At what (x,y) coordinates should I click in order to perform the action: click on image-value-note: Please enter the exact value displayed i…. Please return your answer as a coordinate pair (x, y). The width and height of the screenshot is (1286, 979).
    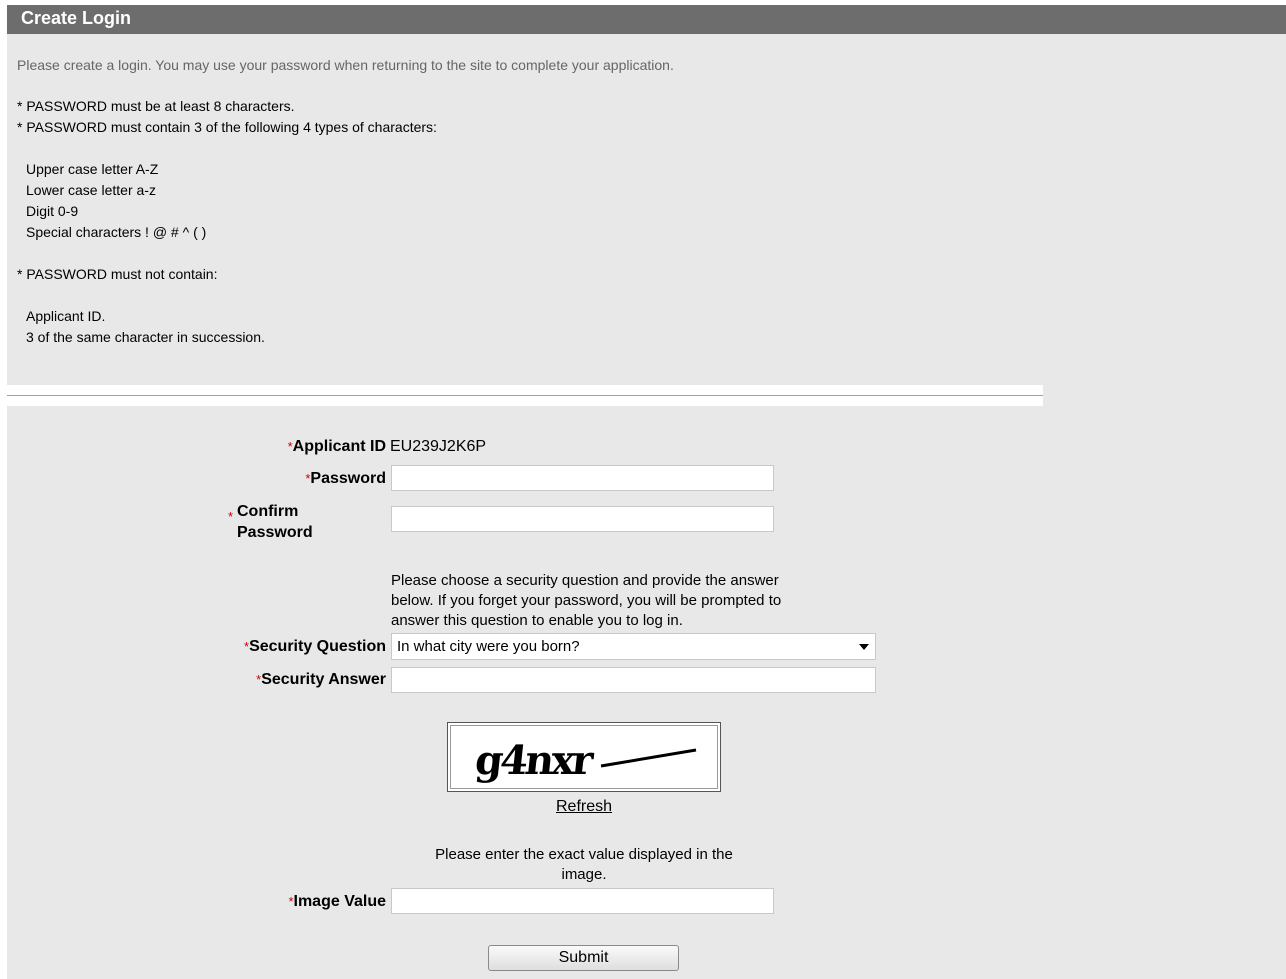
    Looking at the image, I should click on (584, 864).